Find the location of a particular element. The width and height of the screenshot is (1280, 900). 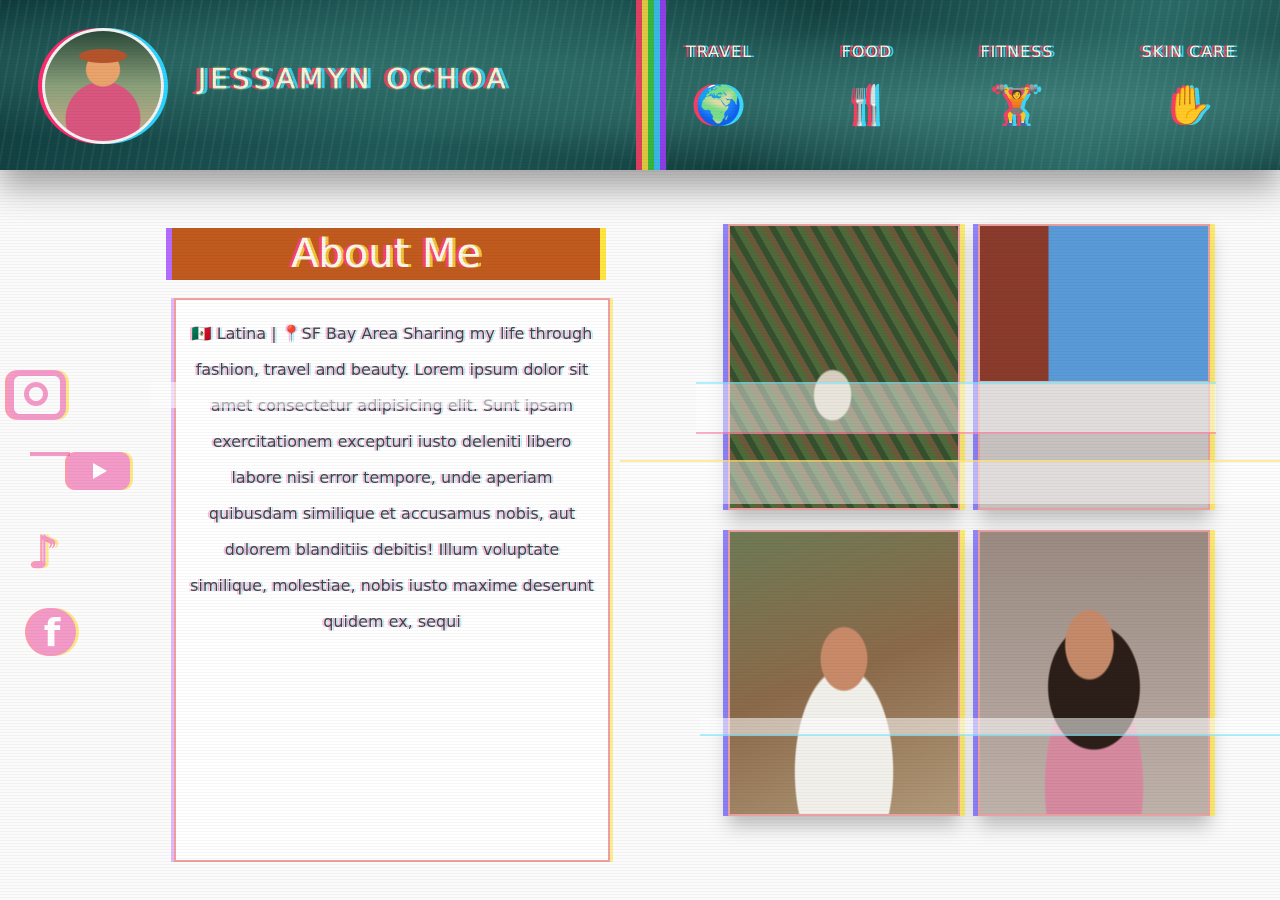

youtube-accent-line is located at coordinates (50, 454).